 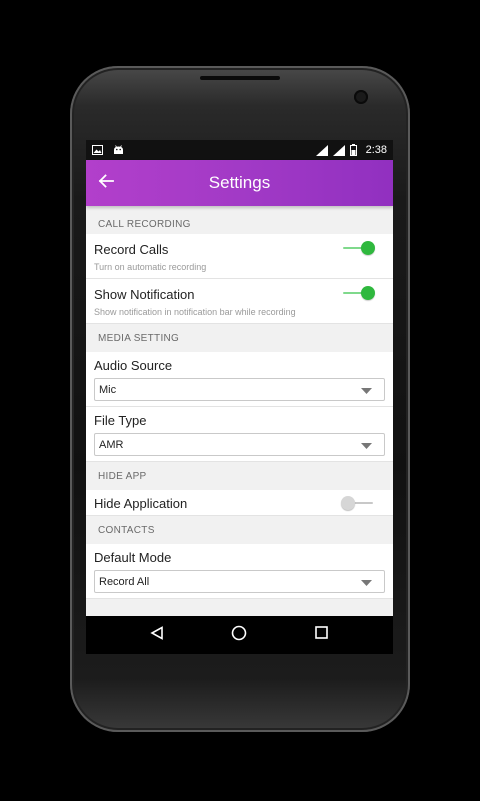 What do you see at coordinates (126, 530) in the screenshot?
I see `section-header-contacts: CONTACTS` at bounding box center [126, 530].